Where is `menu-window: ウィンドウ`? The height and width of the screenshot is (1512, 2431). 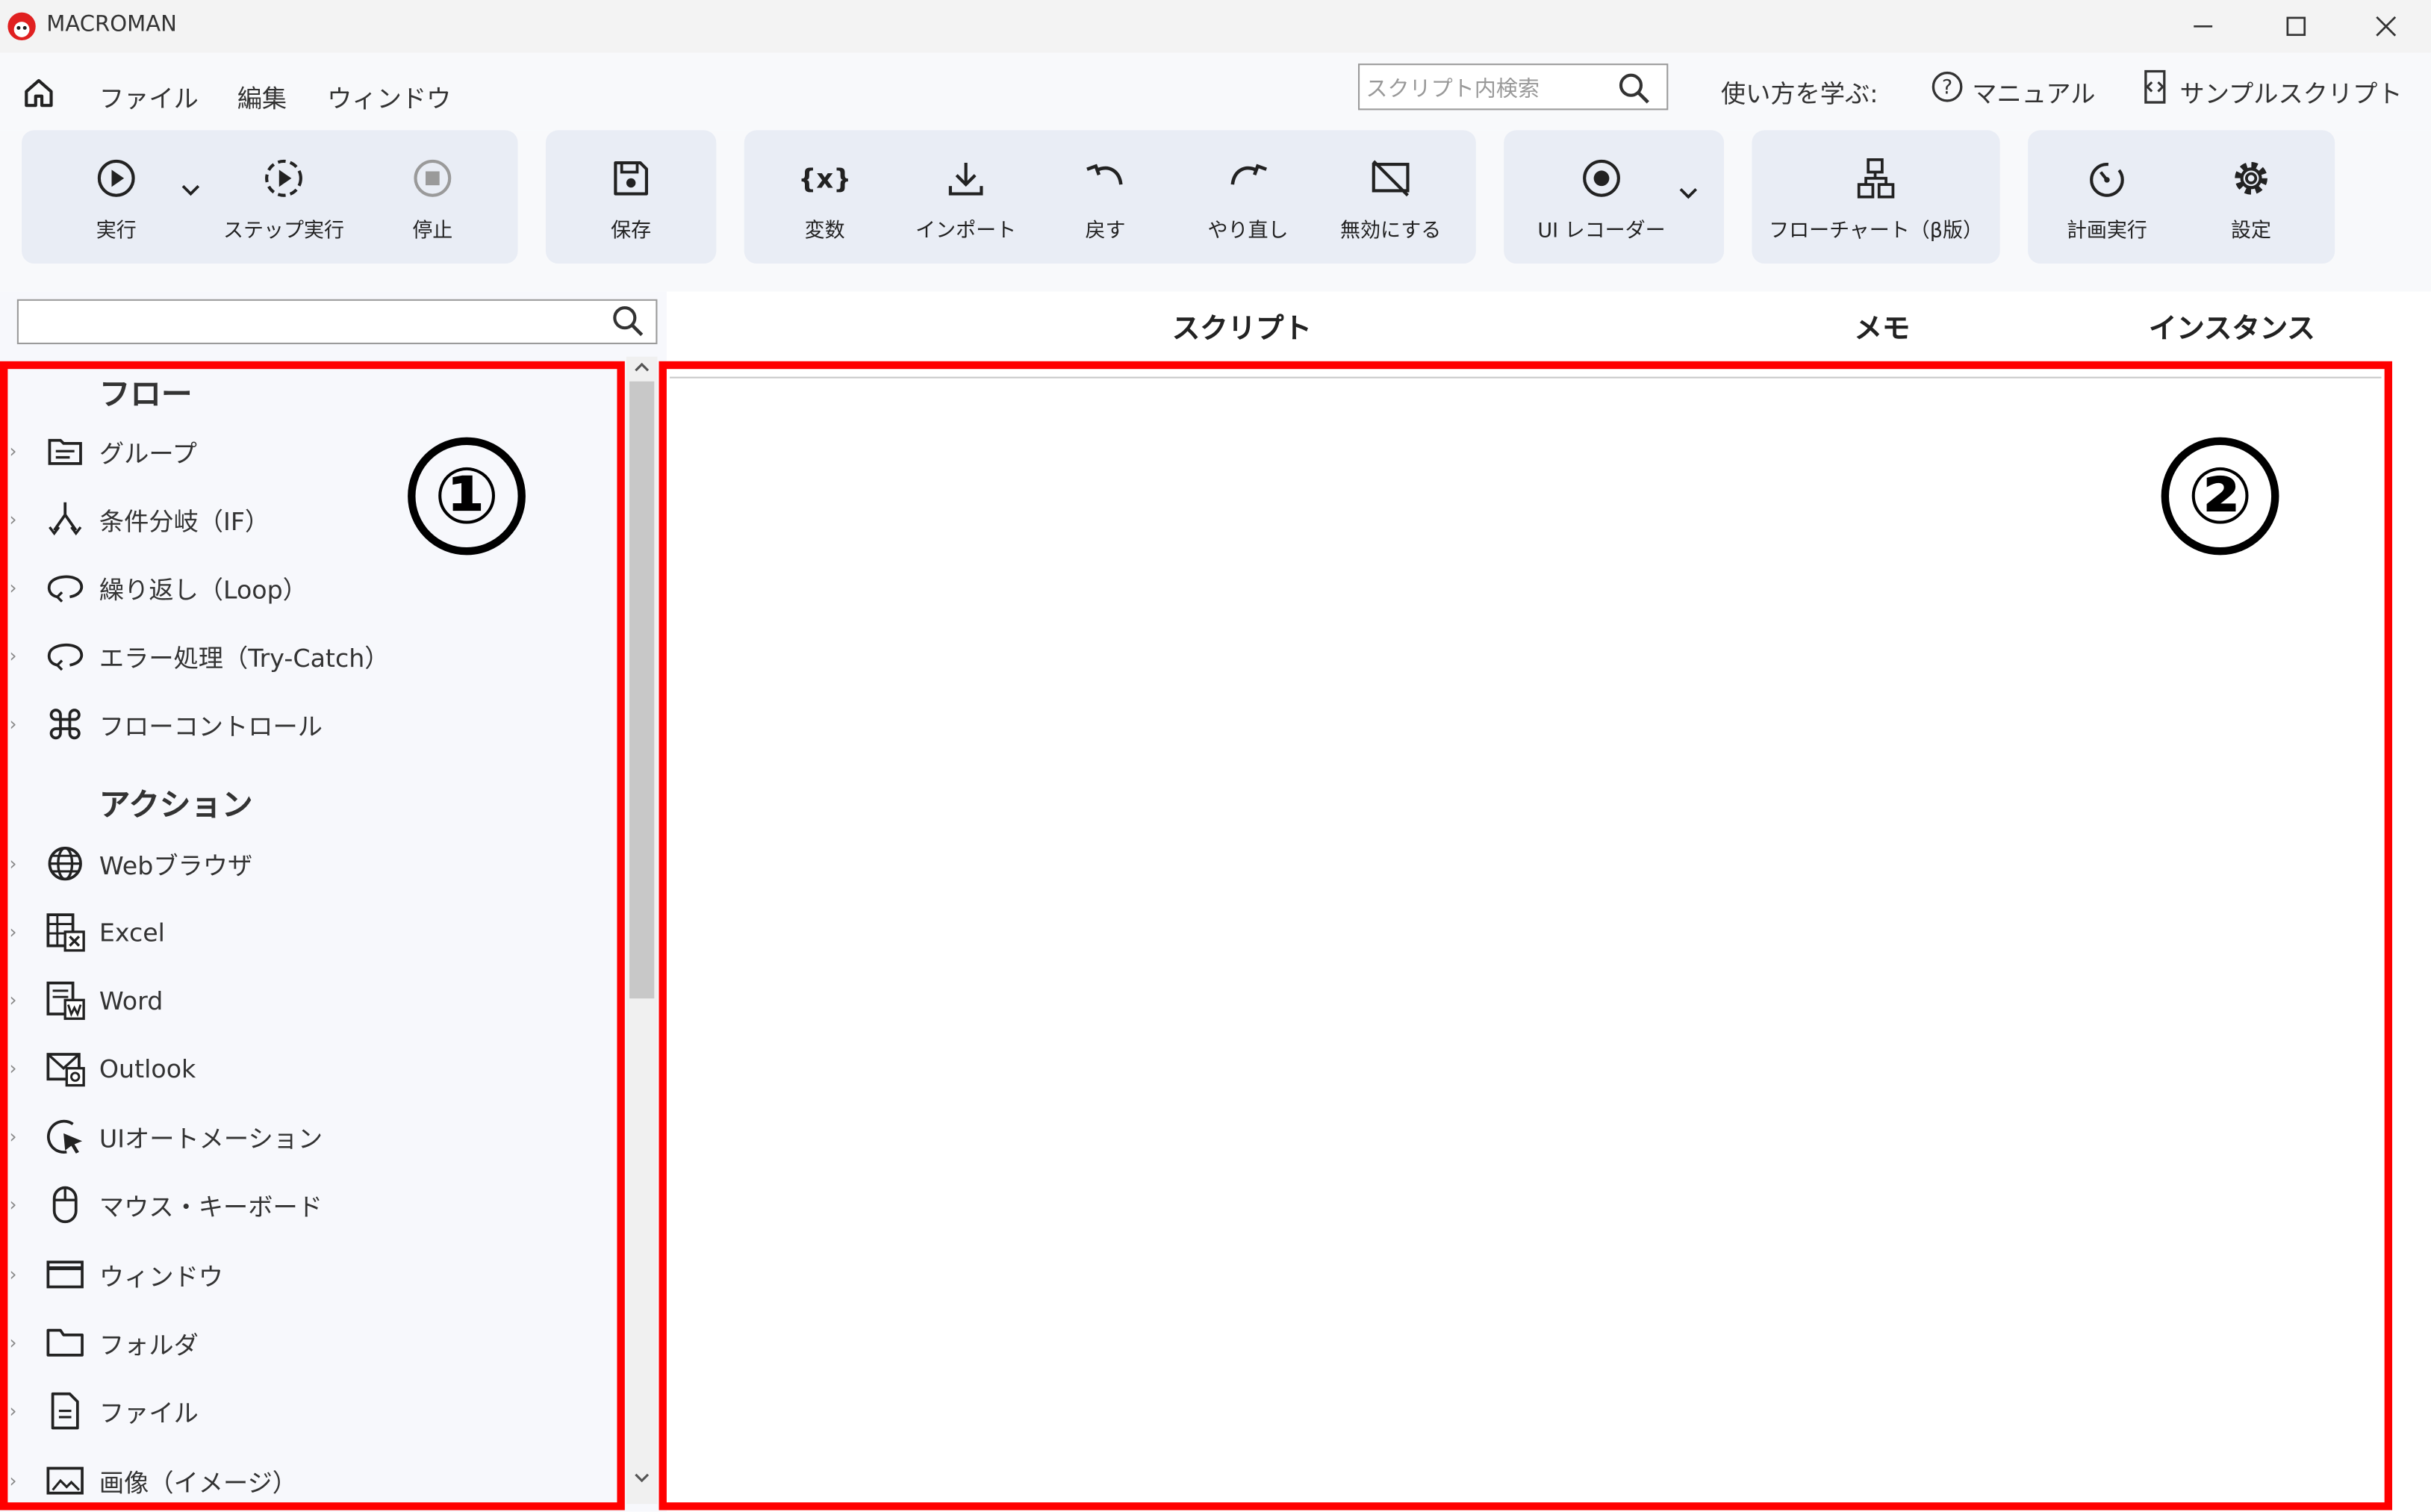 menu-window: ウィンドウ is located at coordinates (389, 96).